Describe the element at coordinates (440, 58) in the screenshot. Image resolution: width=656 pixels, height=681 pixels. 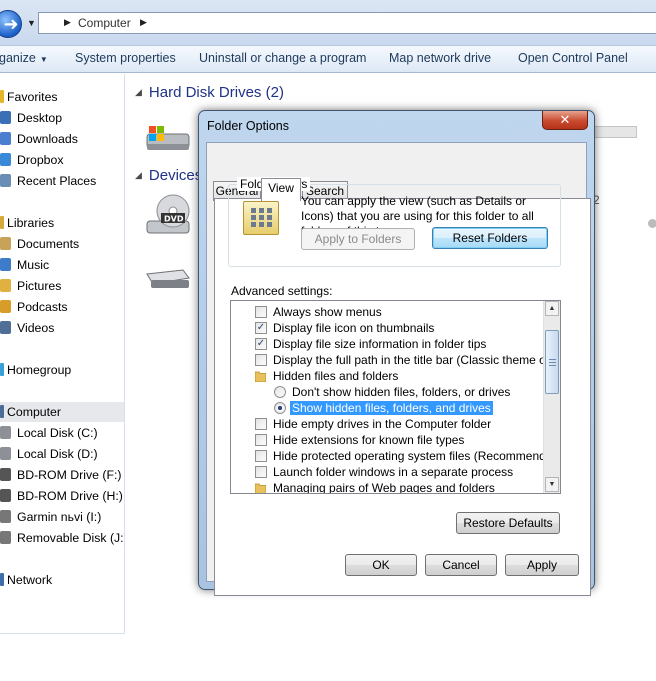
I see `map-network-drive-button: Map network drive` at that location.